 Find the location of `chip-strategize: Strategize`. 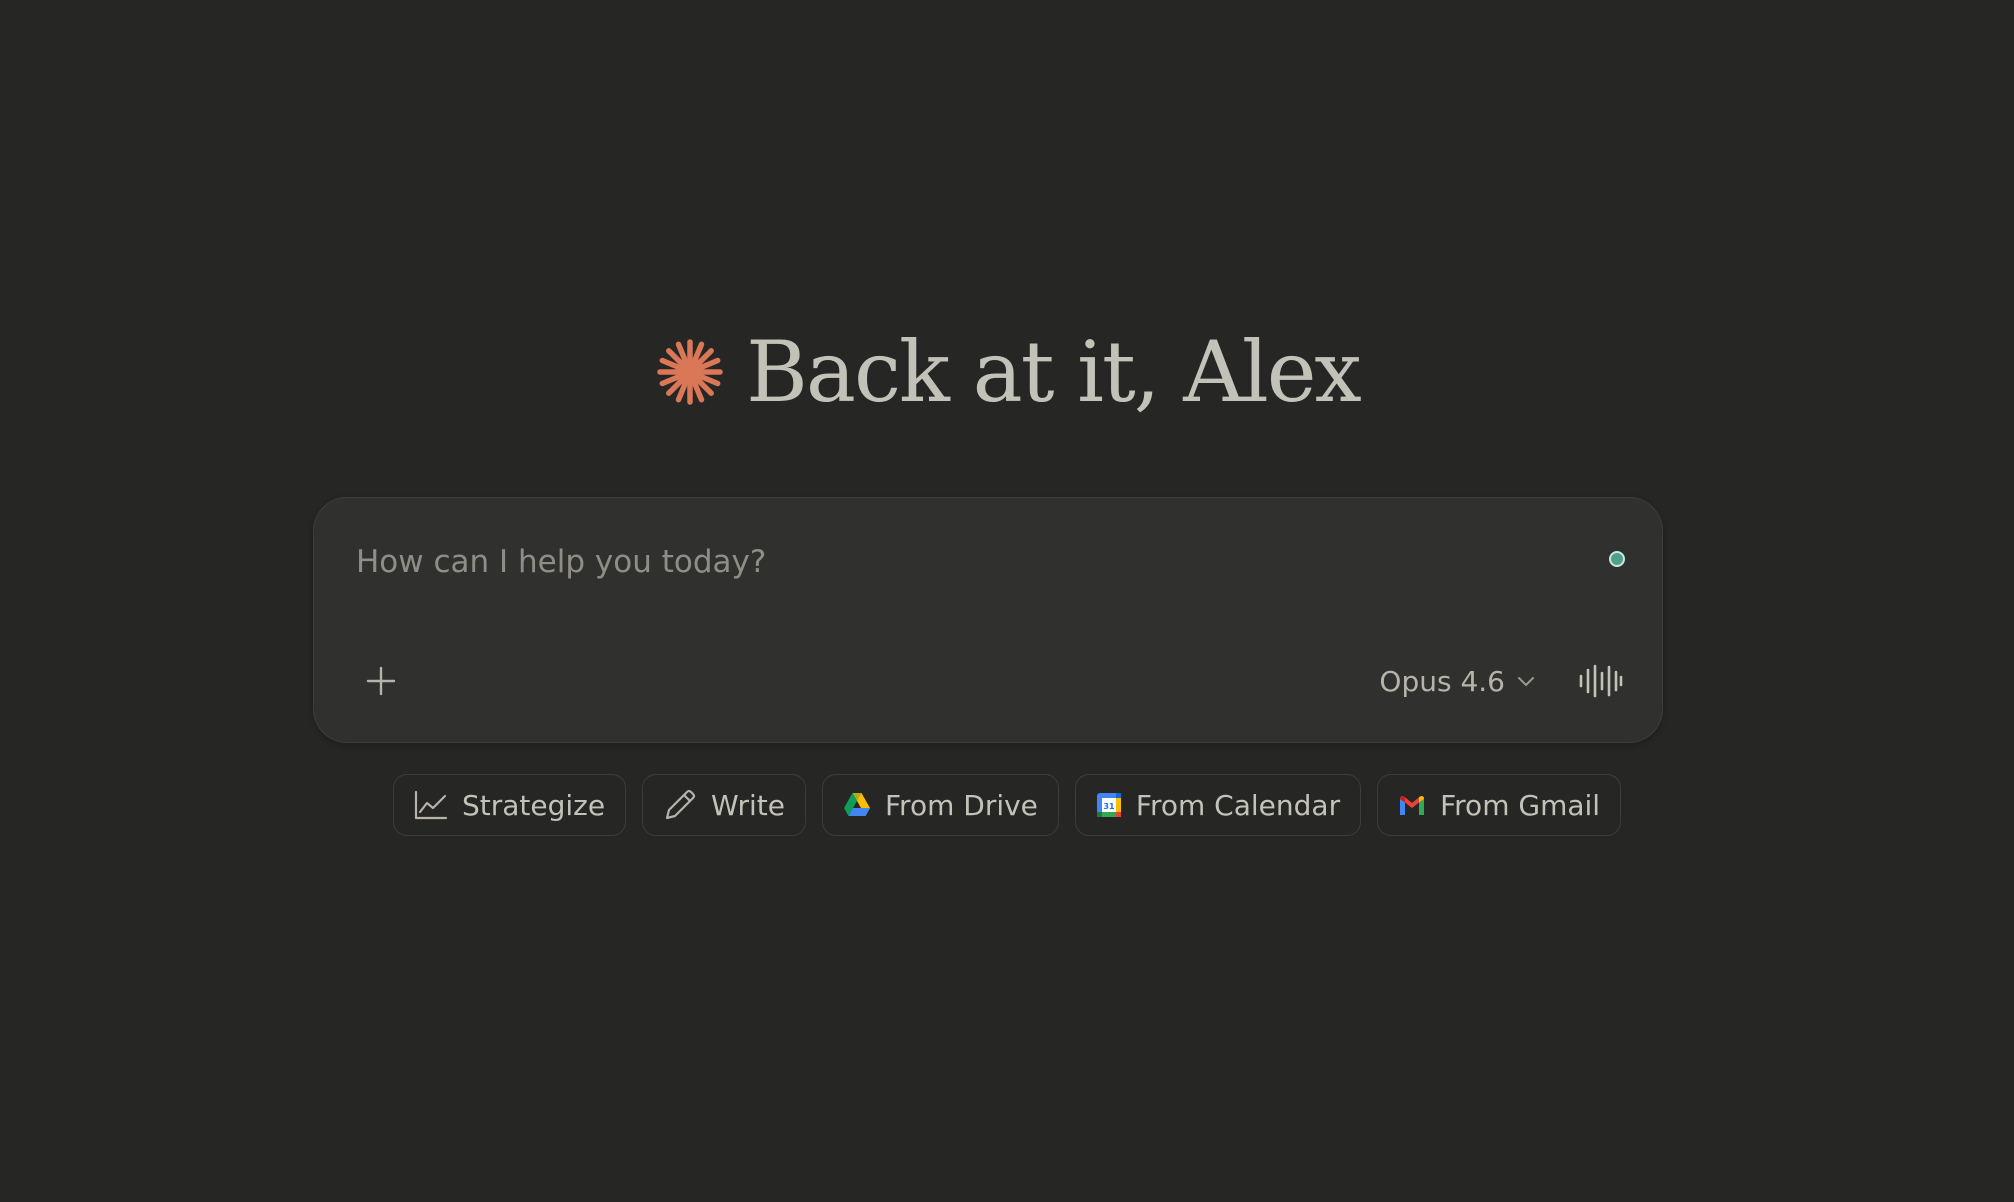

chip-strategize: Strategize is located at coordinates (509, 805).